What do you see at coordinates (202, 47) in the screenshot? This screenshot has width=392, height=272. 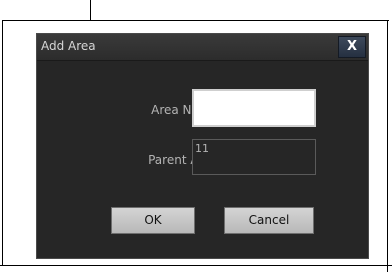 I see `dialog-titlebar: Add Area X` at bounding box center [202, 47].